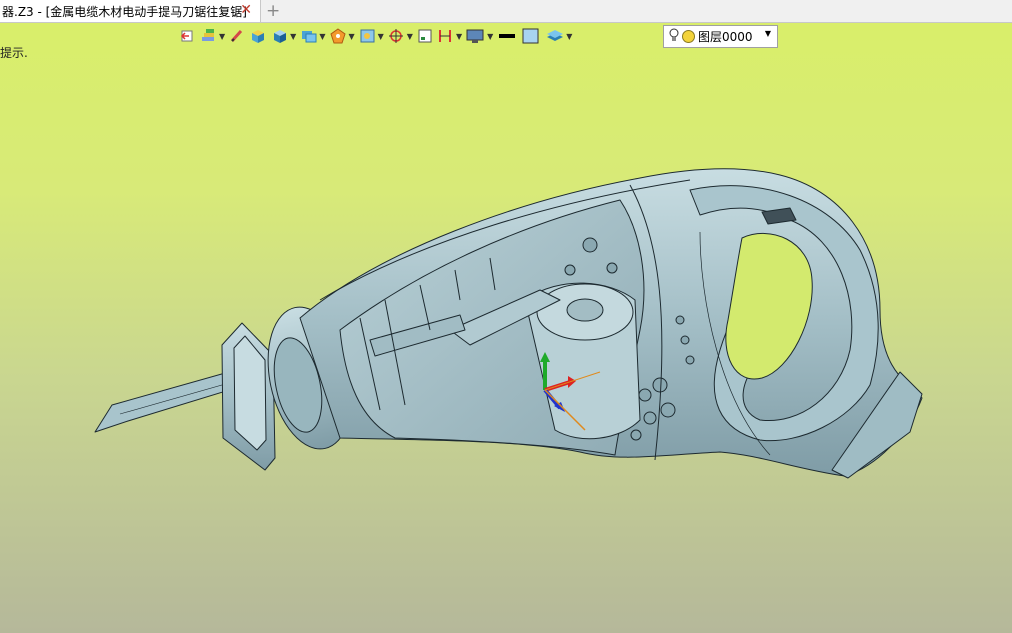 This screenshot has width=1012, height=633. What do you see at coordinates (479, 36) in the screenshot?
I see `screen-icon: ▼` at bounding box center [479, 36].